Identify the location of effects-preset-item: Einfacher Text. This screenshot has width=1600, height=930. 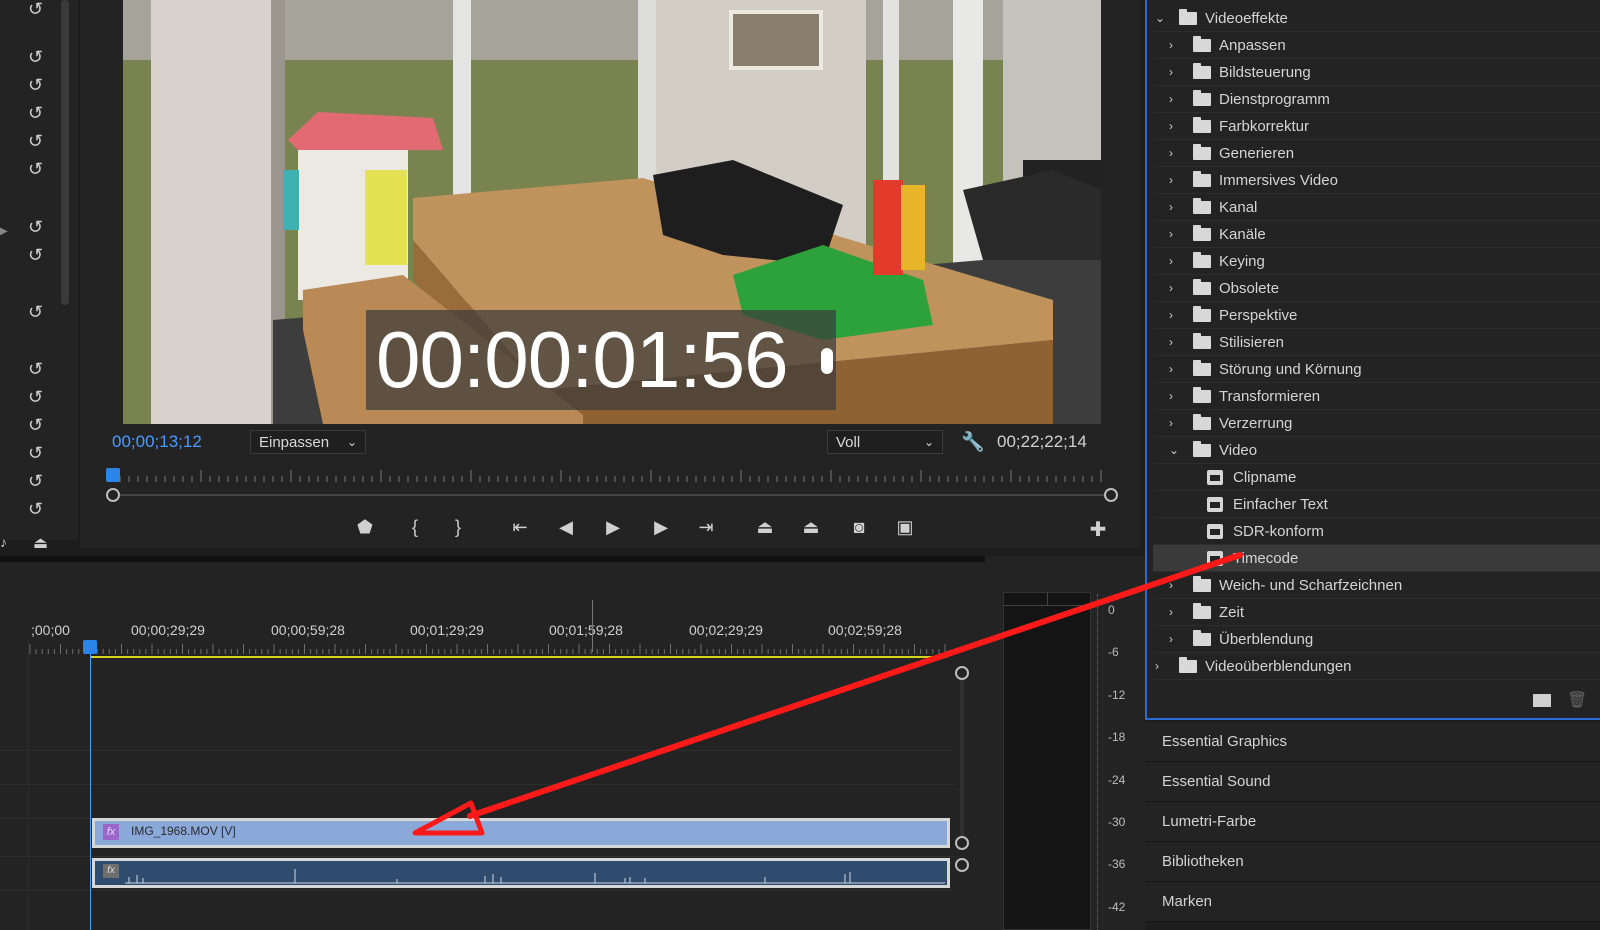
(1376, 504).